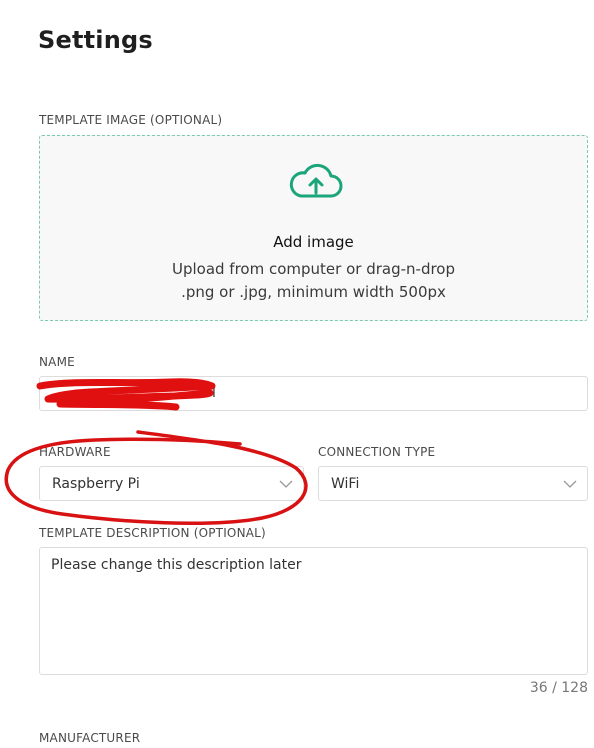 This screenshot has width=594, height=748. What do you see at coordinates (152, 533) in the screenshot?
I see `description-label: TEMPLATE DESCRIPTION (OPTIONAL)` at bounding box center [152, 533].